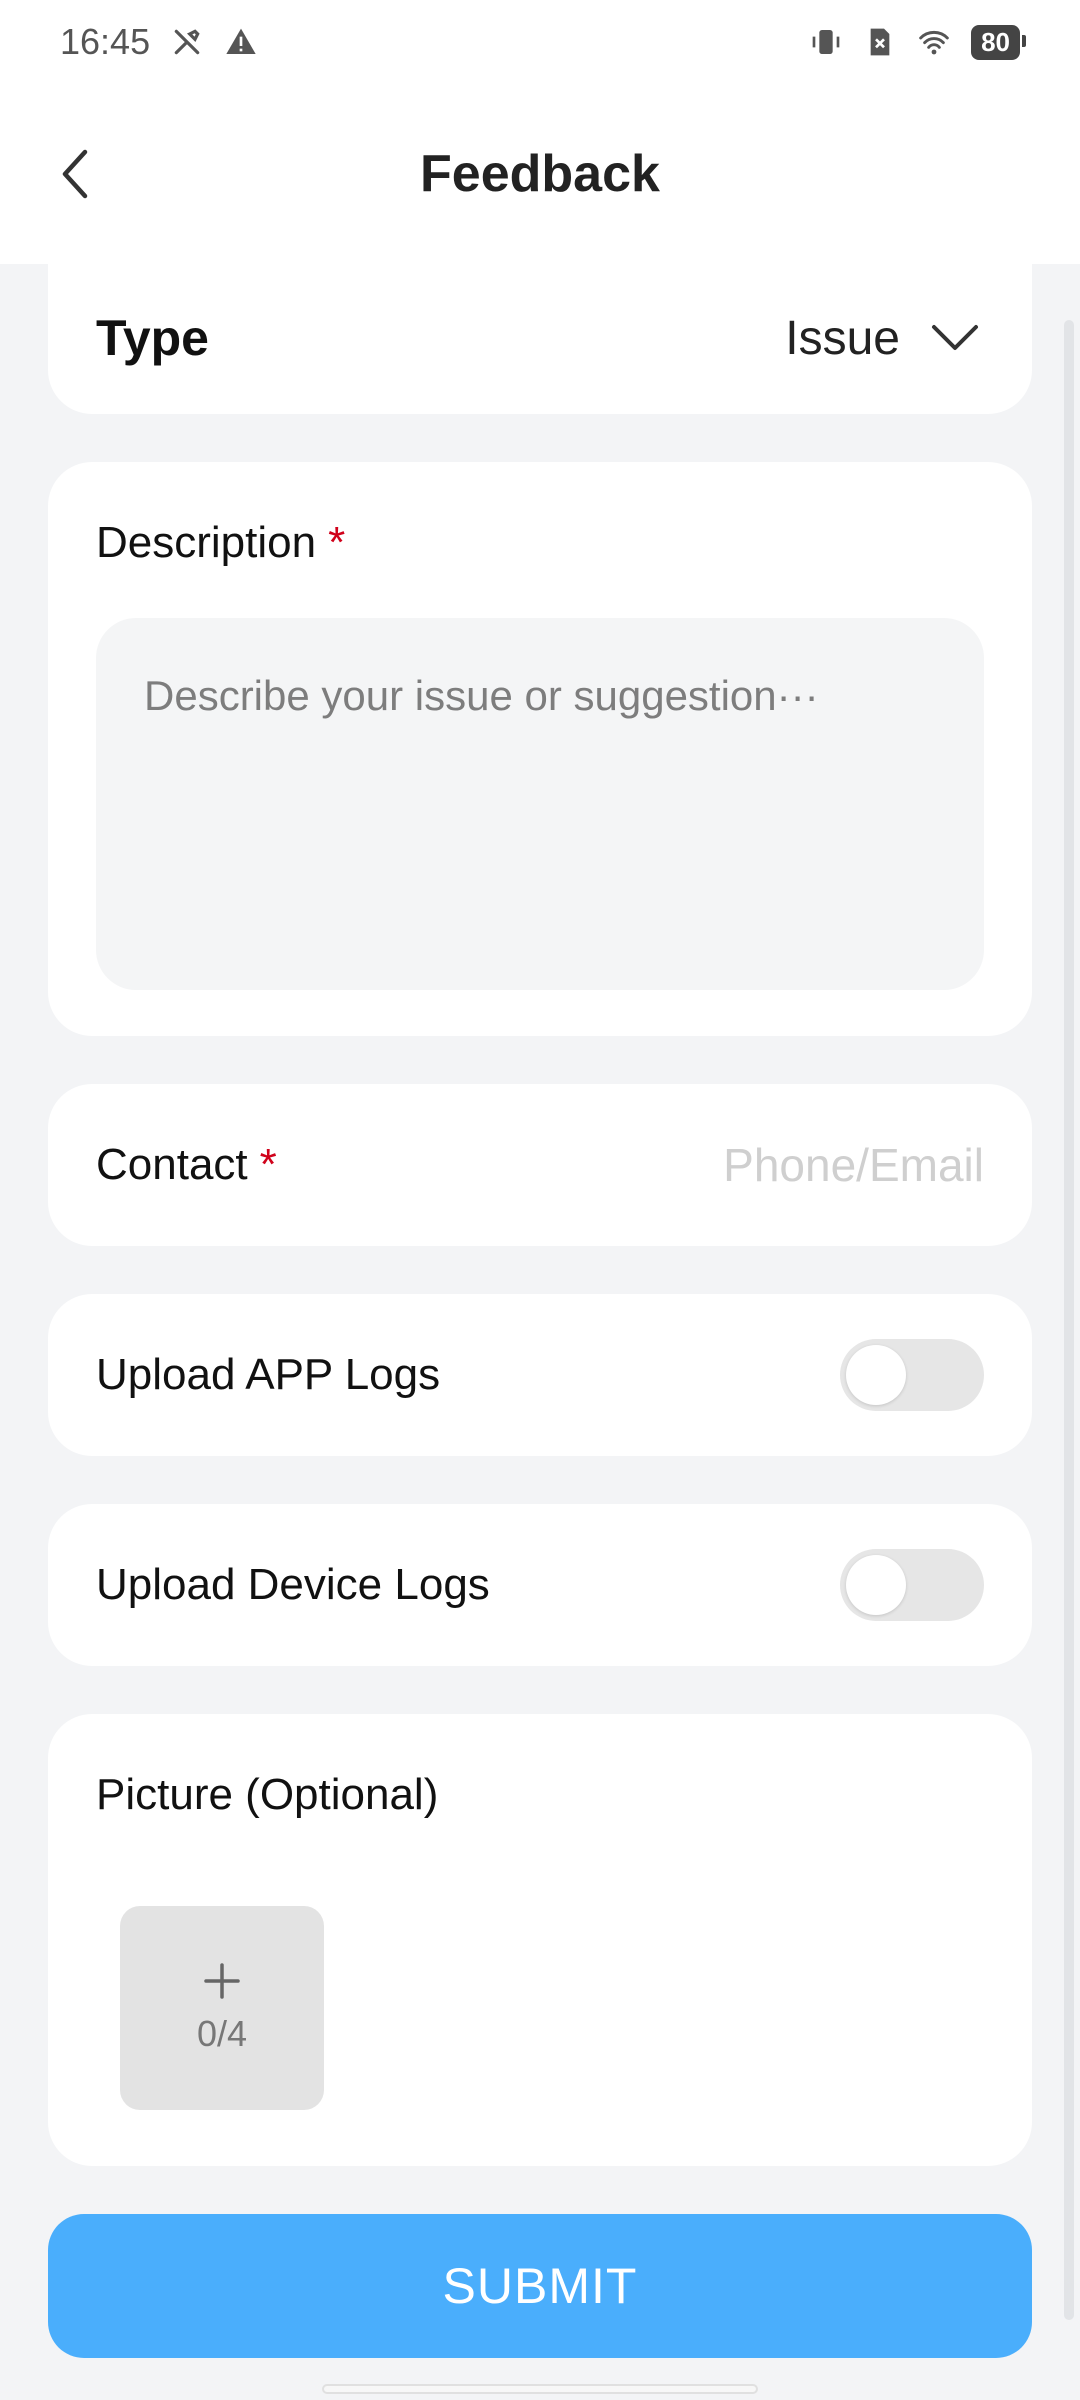  What do you see at coordinates (774, 1165) in the screenshot?
I see `contact-input` at bounding box center [774, 1165].